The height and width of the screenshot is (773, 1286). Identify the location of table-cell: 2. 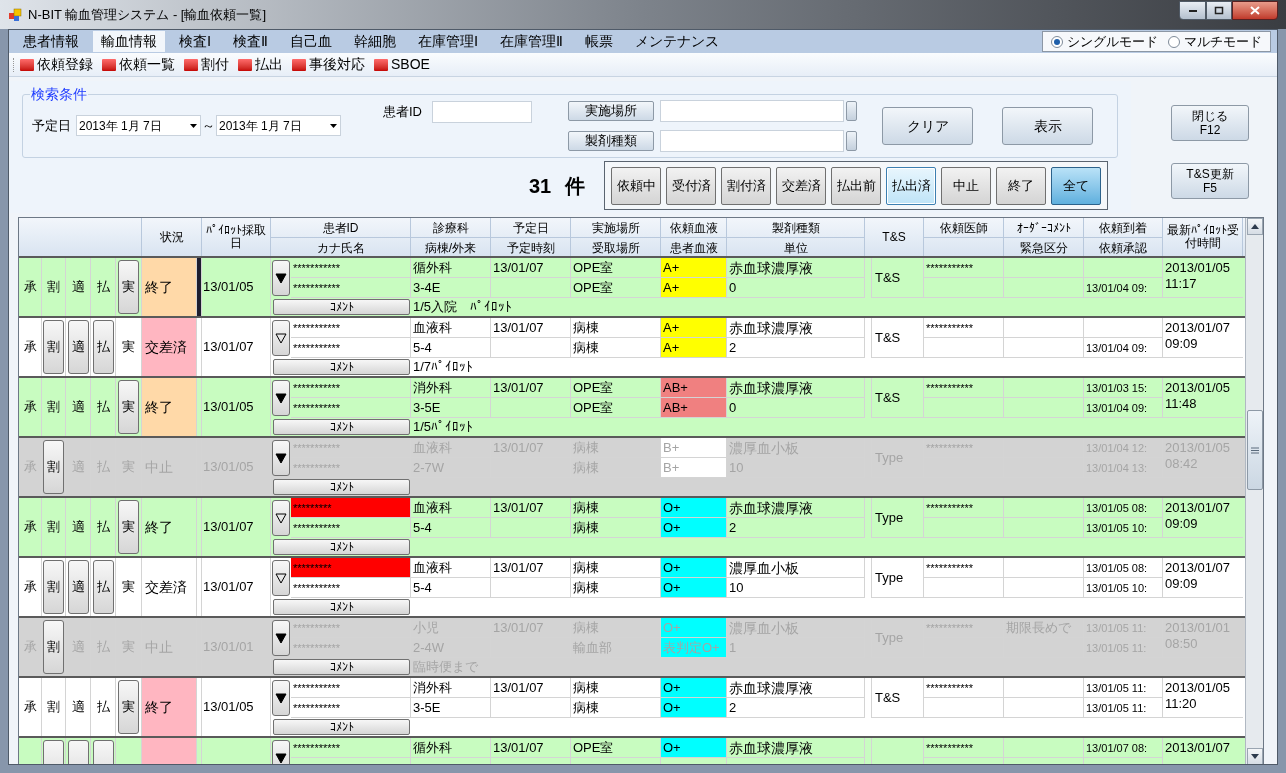
(796, 348).